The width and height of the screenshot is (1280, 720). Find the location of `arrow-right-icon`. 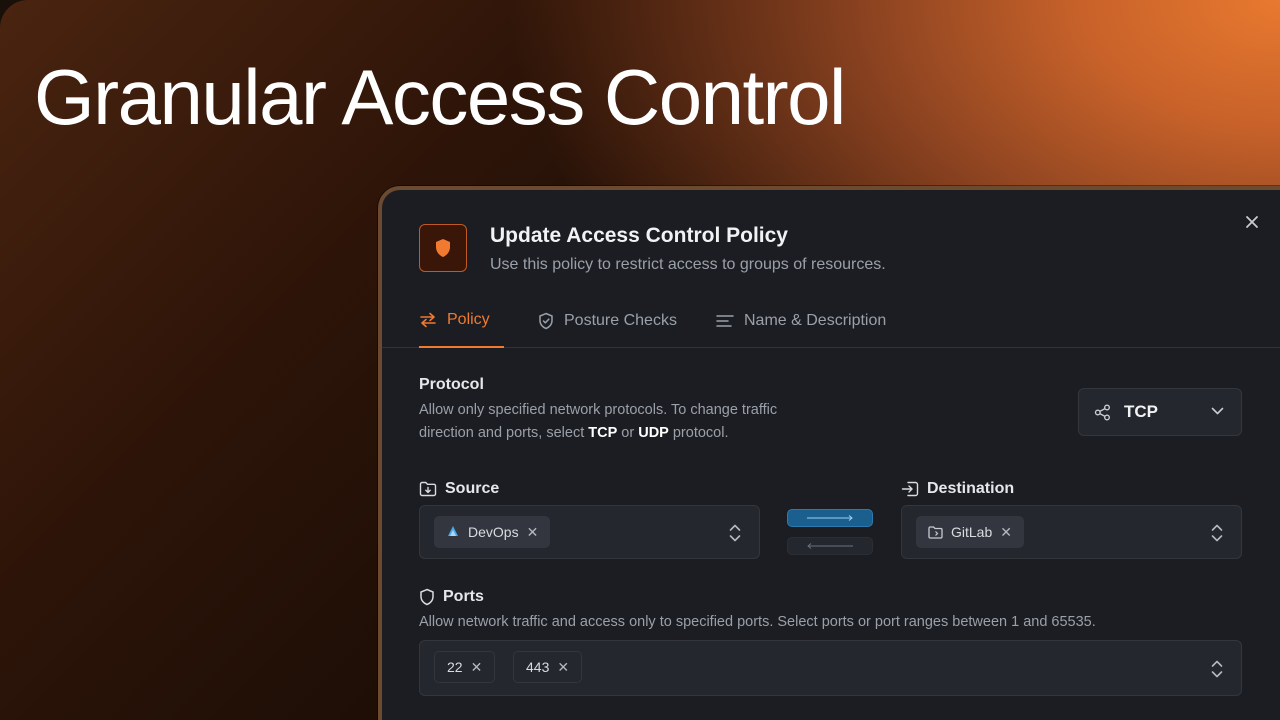

arrow-right-icon is located at coordinates (830, 518).